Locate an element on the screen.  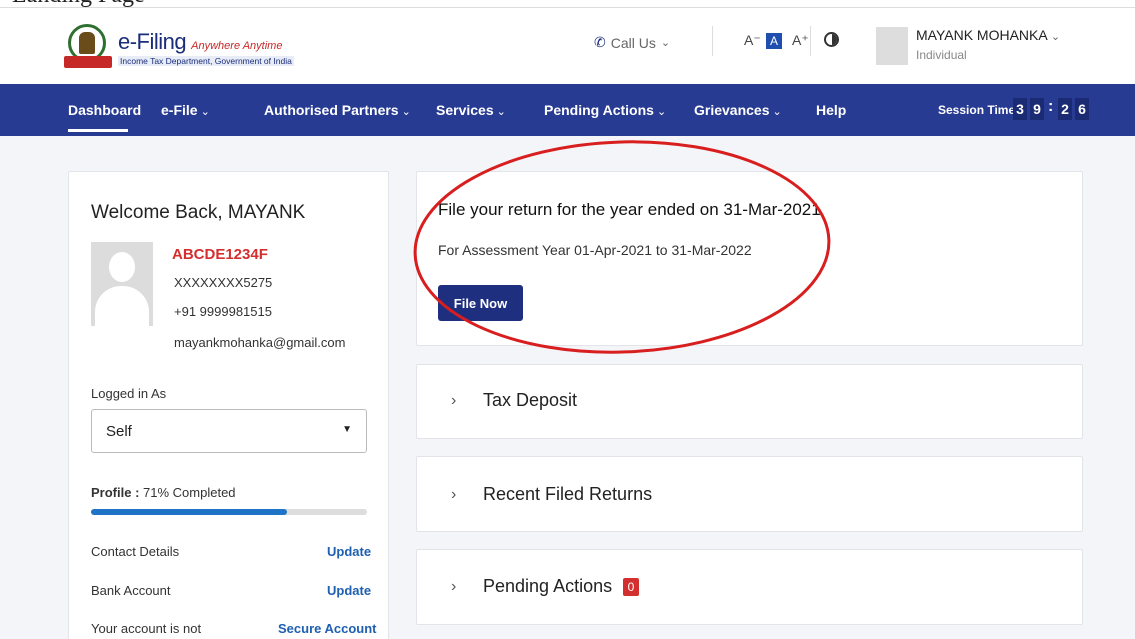
accordion-title: Recent Filed Returns is located at coordinates (568, 494).